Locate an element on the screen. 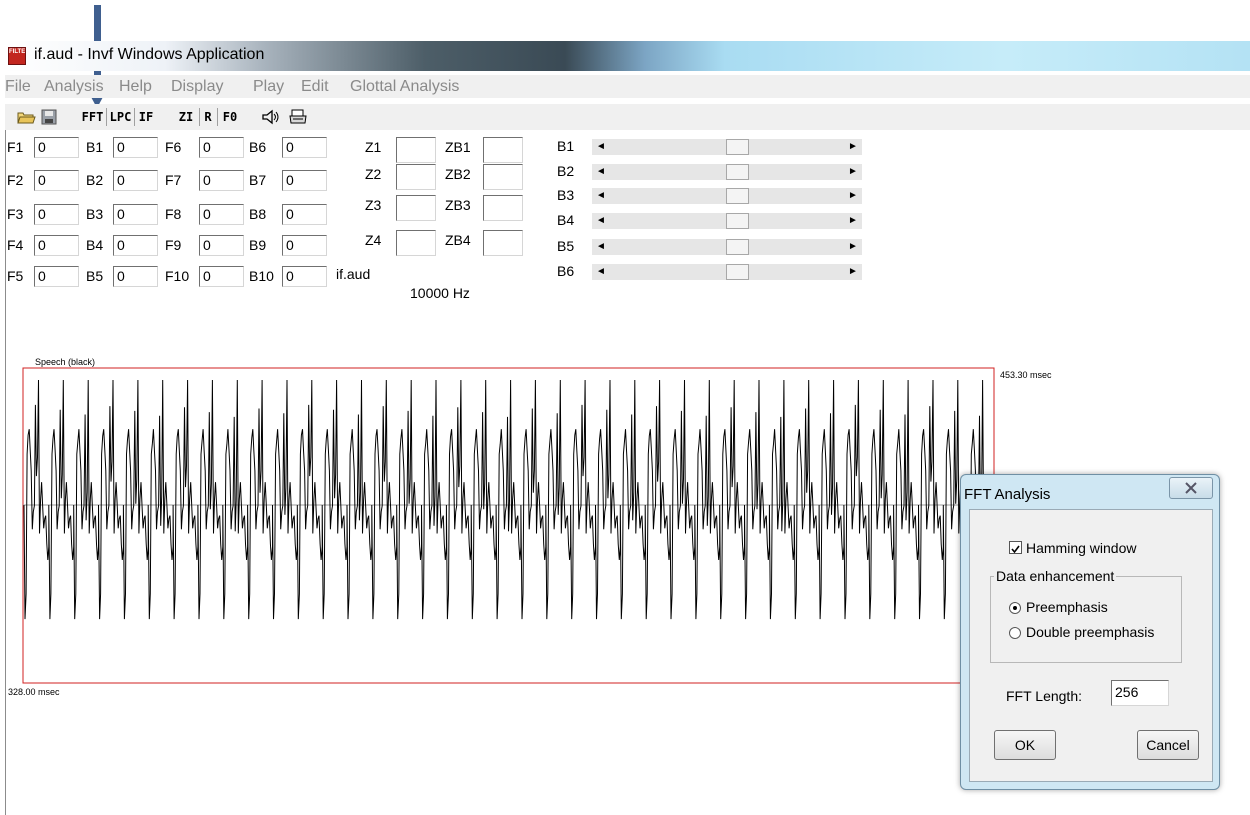 The image size is (1250, 815). data-enhancement-group is located at coordinates (1086, 619).